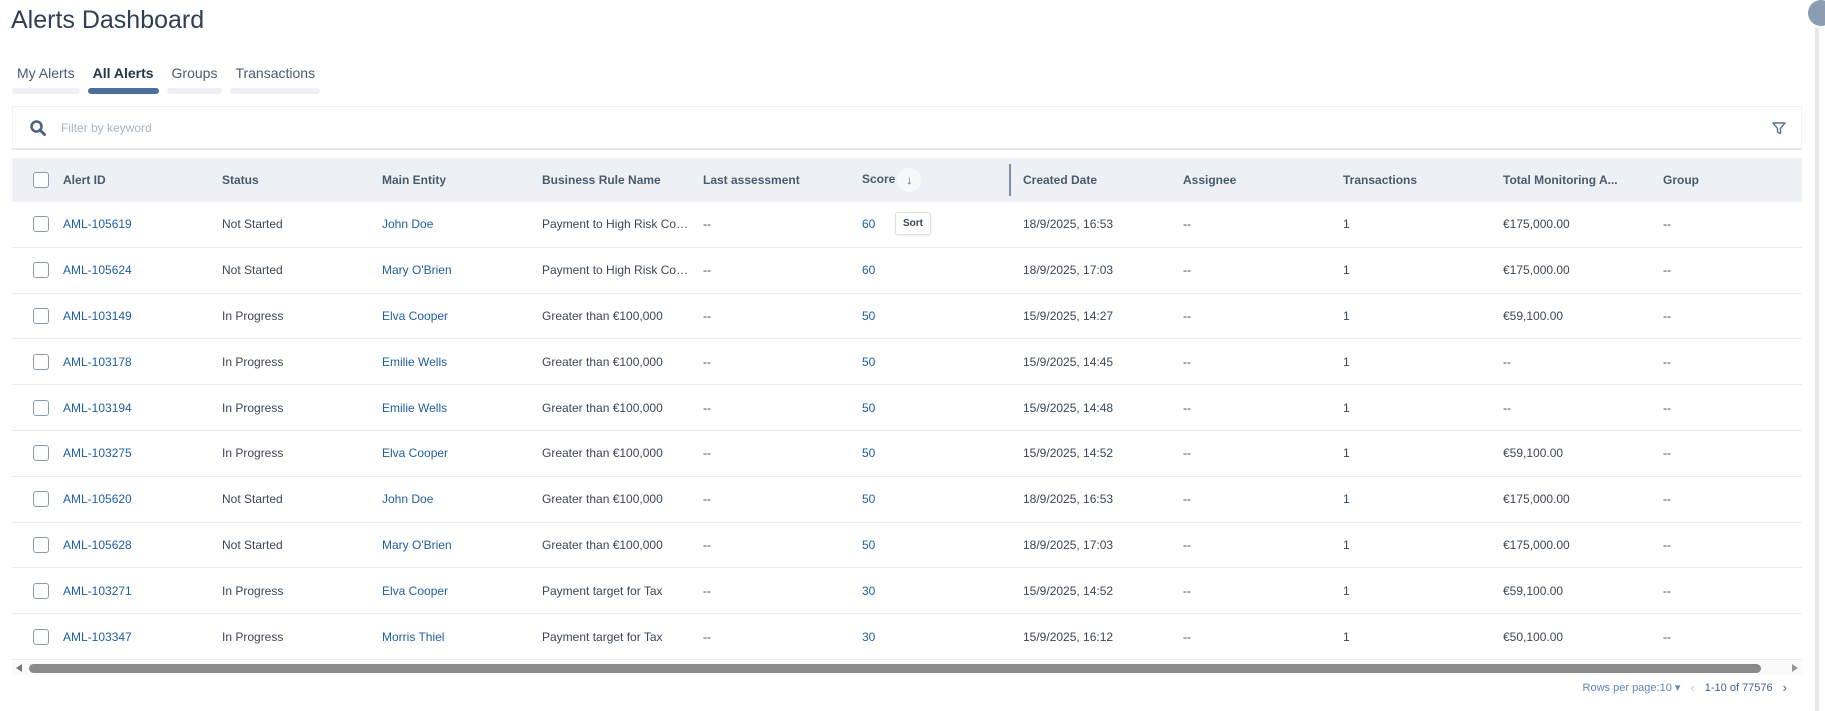  I want to click on status: In Progress, so click(253, 407).